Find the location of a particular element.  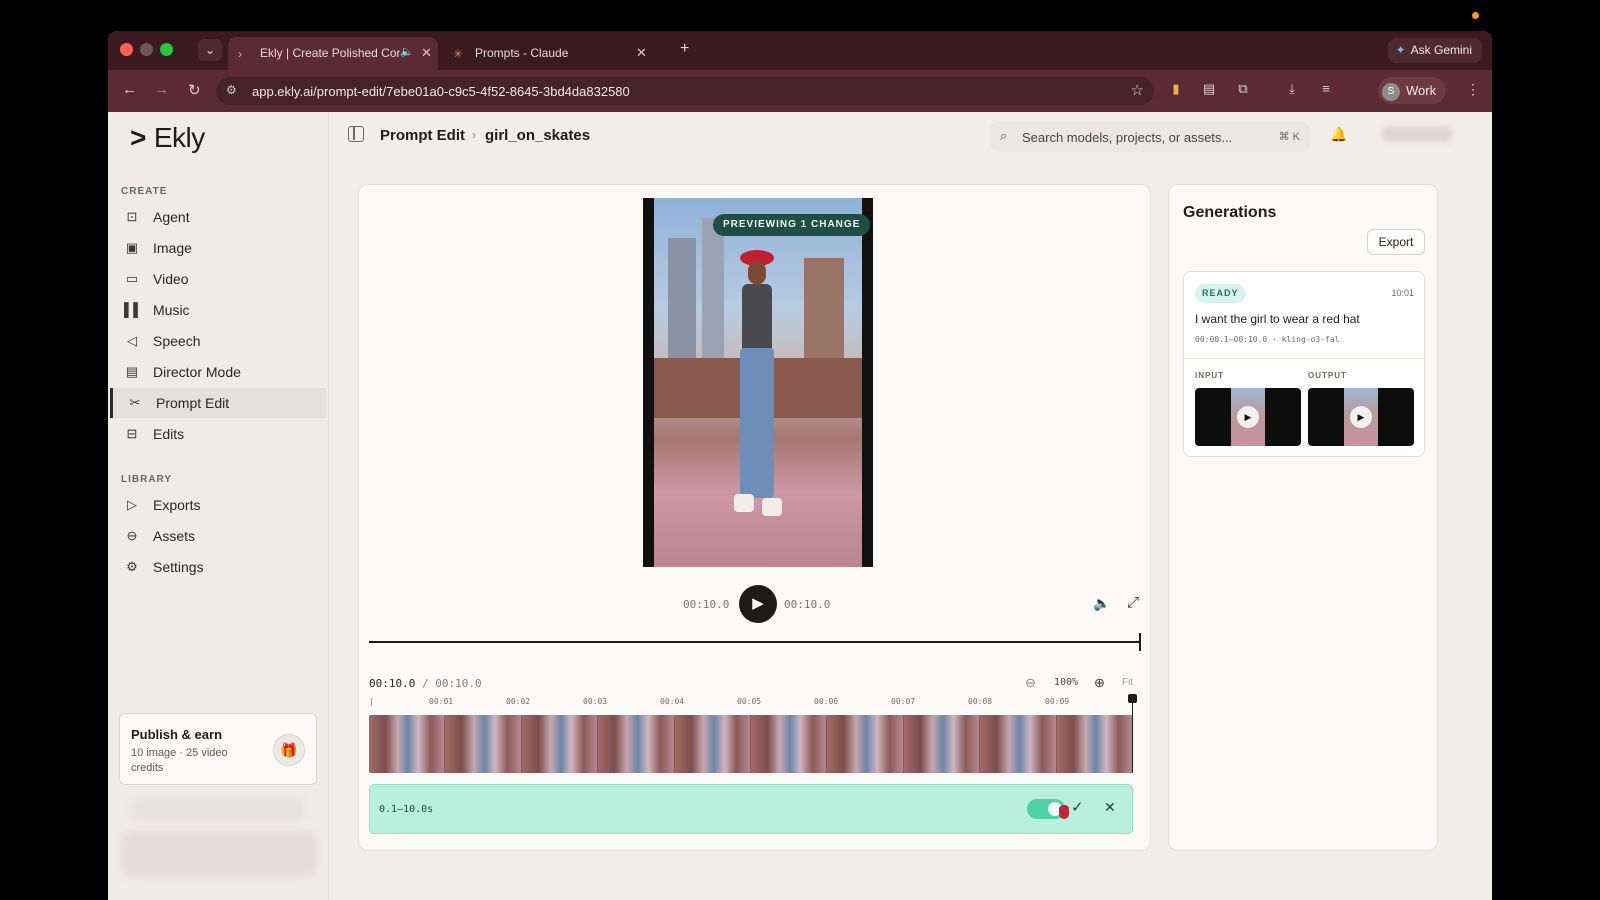

blurred-user is located at coordinates (1417, 134).